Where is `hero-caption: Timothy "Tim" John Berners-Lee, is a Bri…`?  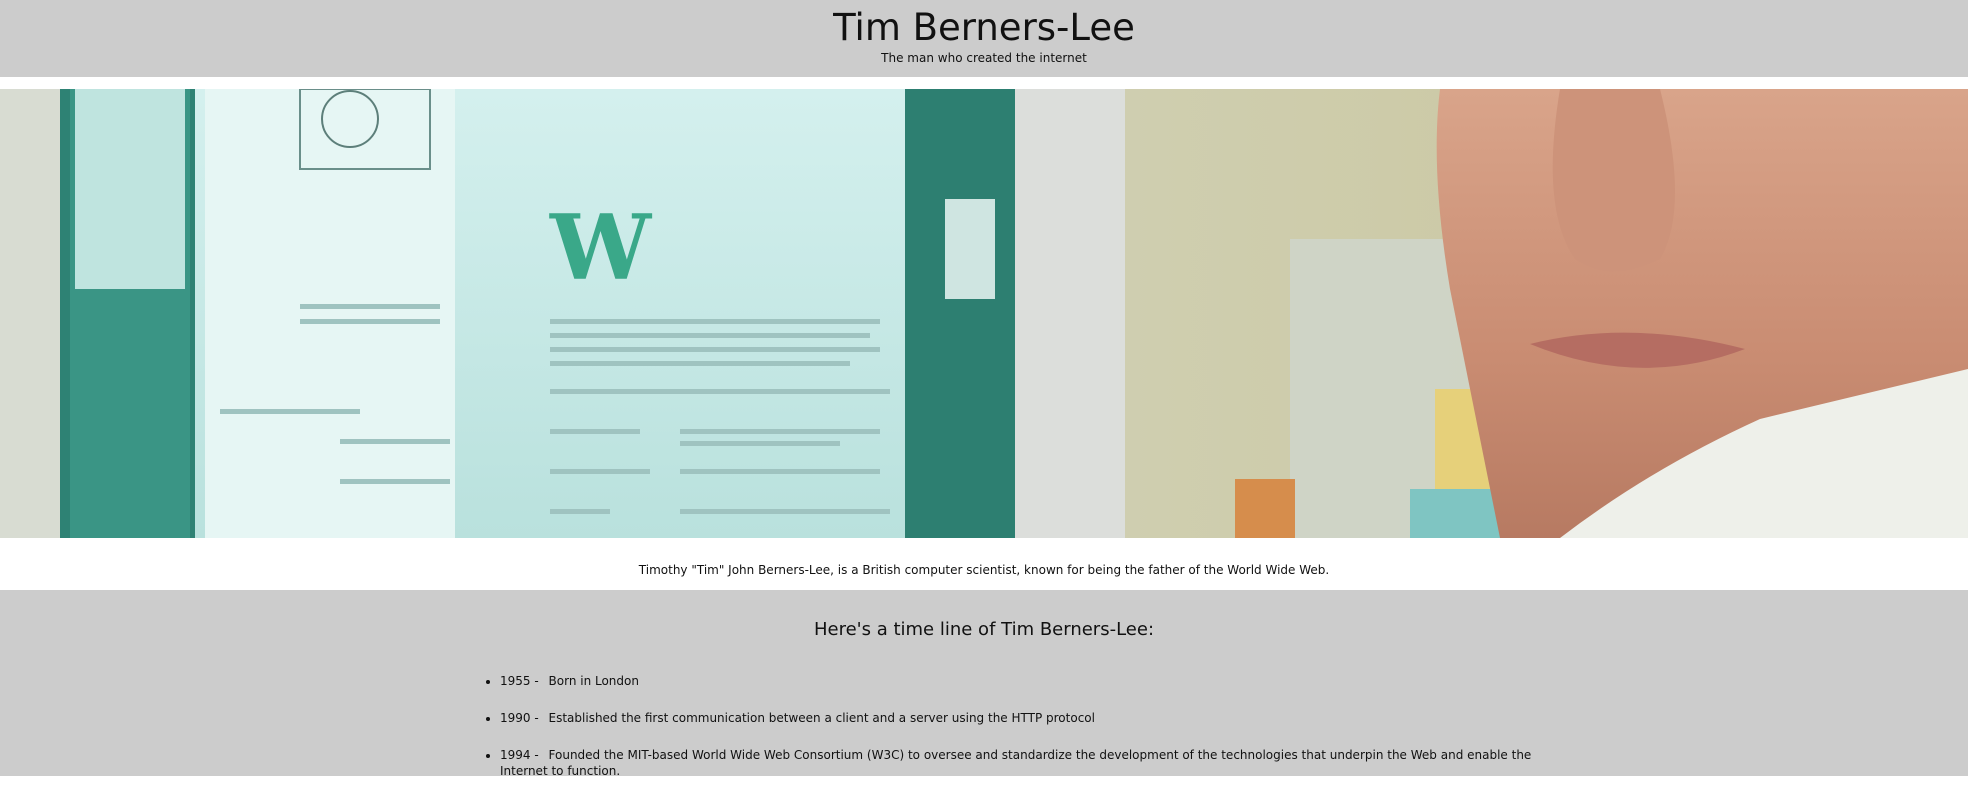
hero-caption: Timothy "Tim" John Berners-Lee, is a Bri… is located at coordinates (984, 570).